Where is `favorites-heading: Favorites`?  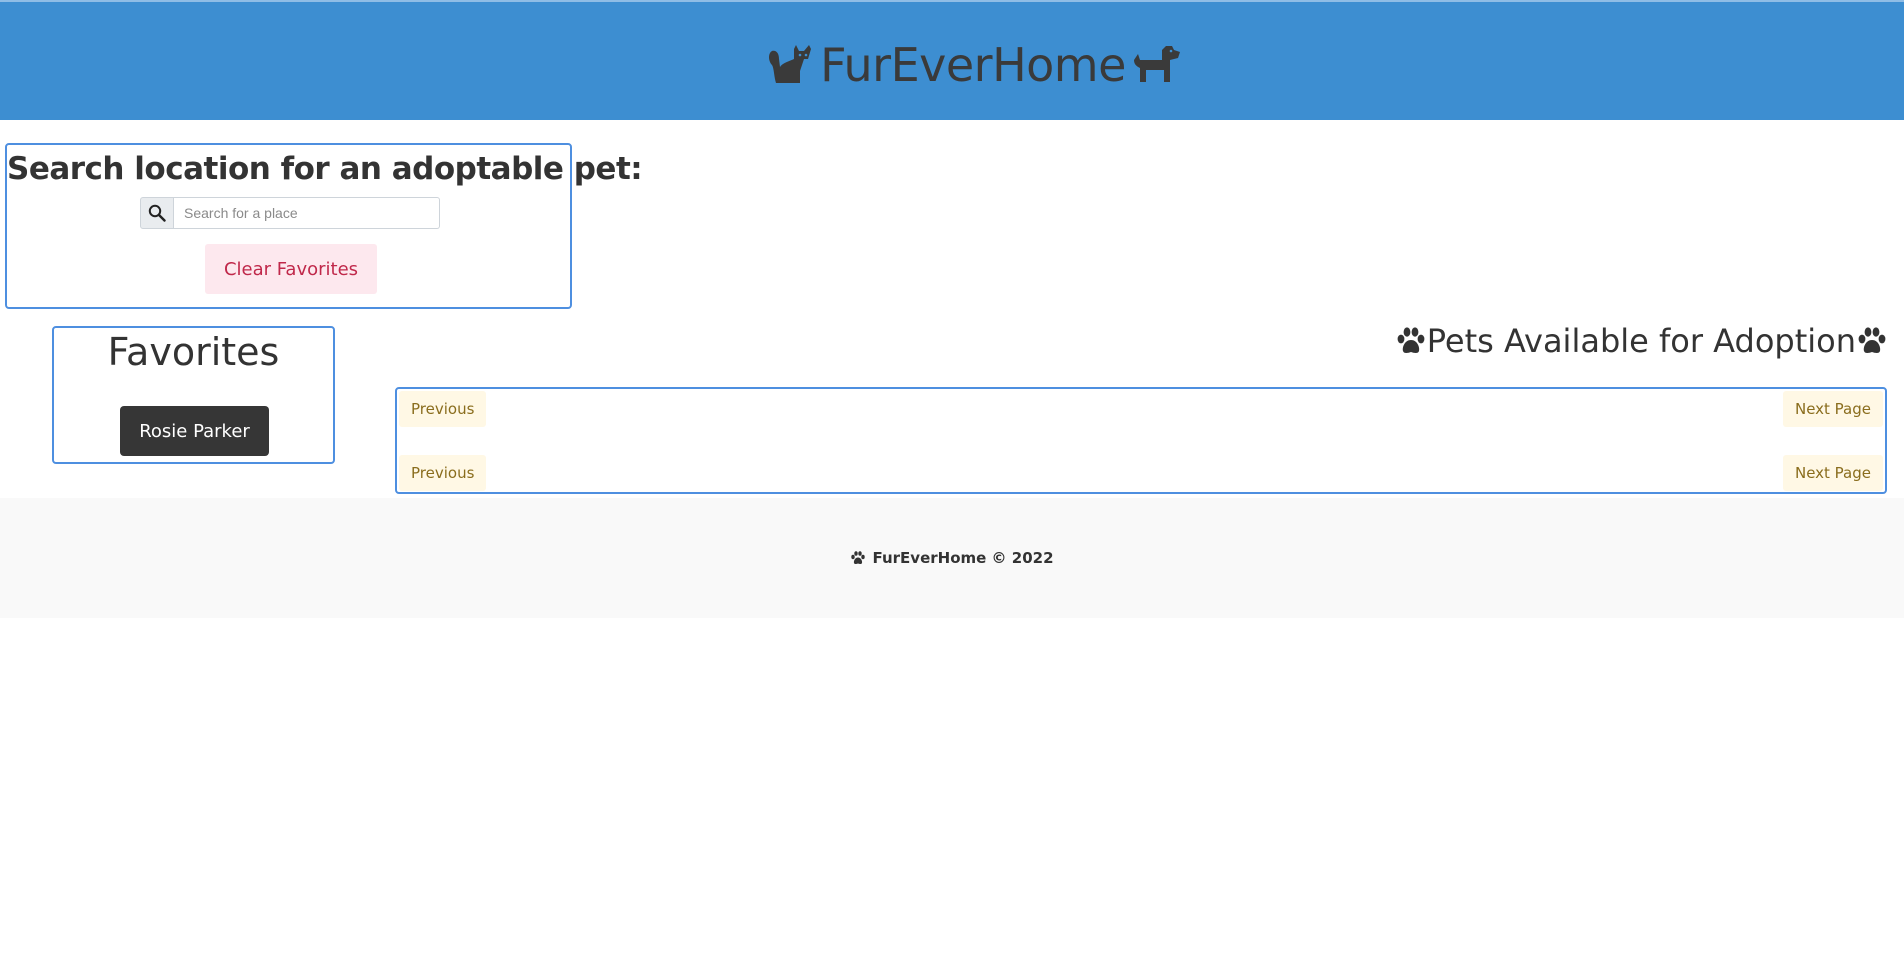 favorites-heading: Favorites is located at coordinates (193, 352).